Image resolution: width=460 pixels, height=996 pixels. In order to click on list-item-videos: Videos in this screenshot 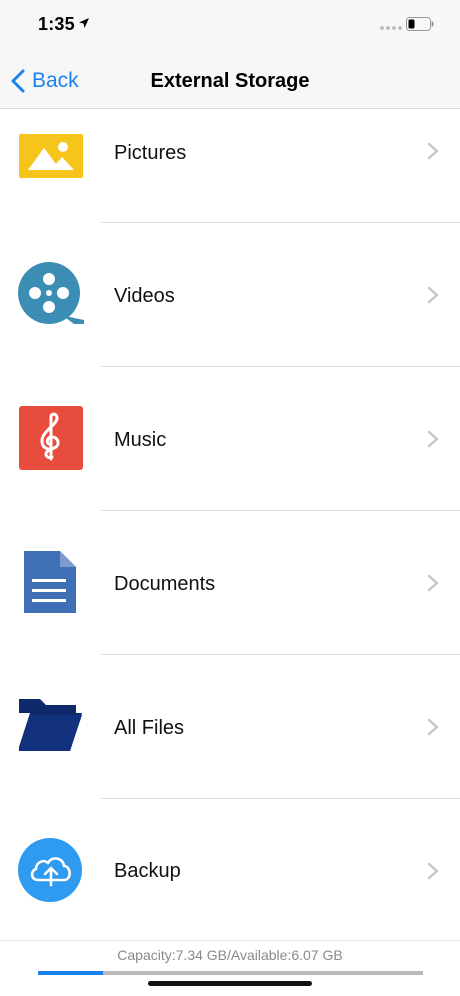, I will do `click(230, 295)`.